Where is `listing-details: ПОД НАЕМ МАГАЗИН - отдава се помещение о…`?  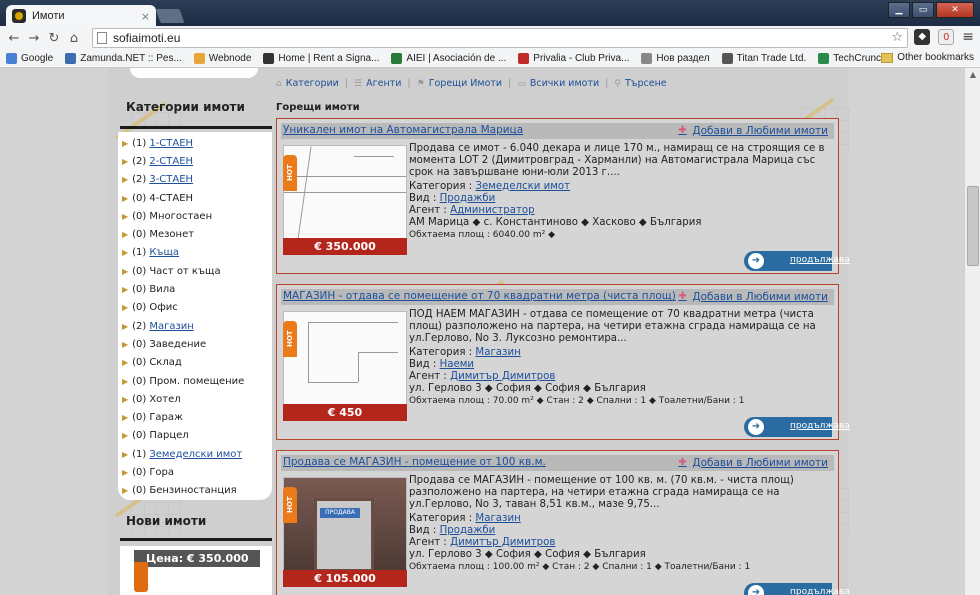 listing-details: ПОД НАЕМ МАГАЗИН - отдава се помещение о… is located at coordinates (619, 358).